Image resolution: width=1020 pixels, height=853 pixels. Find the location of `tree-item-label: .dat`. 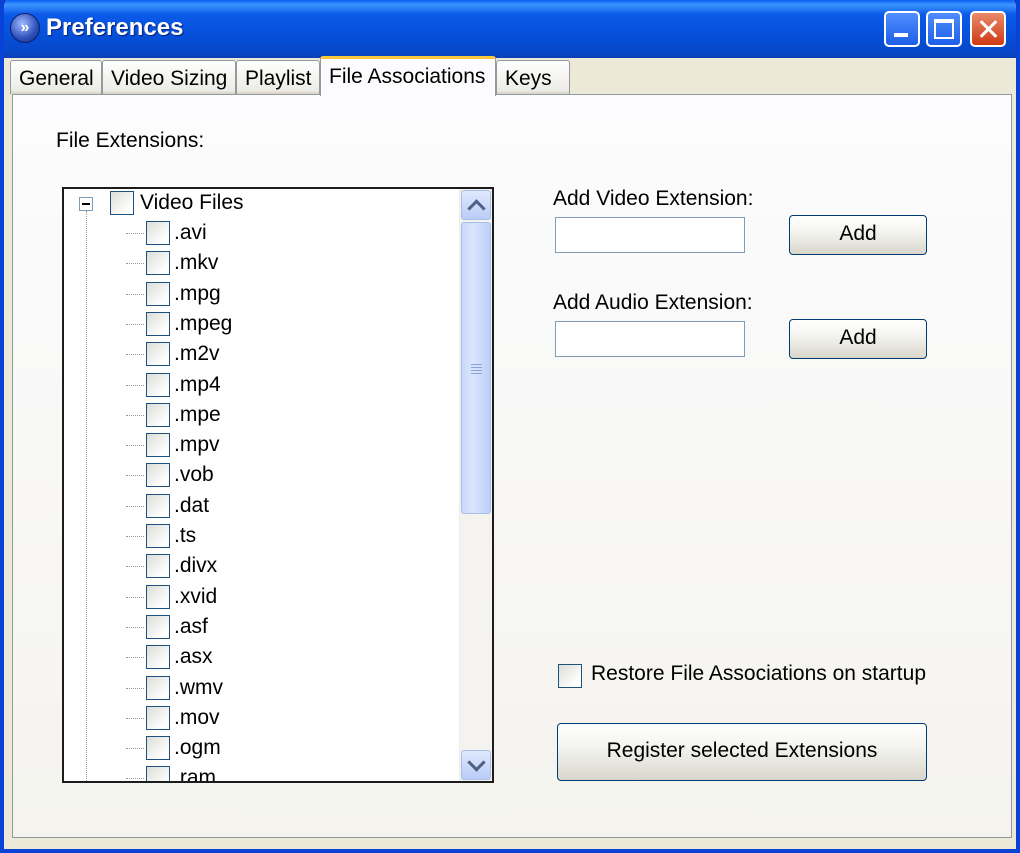

tree-item-label: .dat is located at coordinates (192, 505).